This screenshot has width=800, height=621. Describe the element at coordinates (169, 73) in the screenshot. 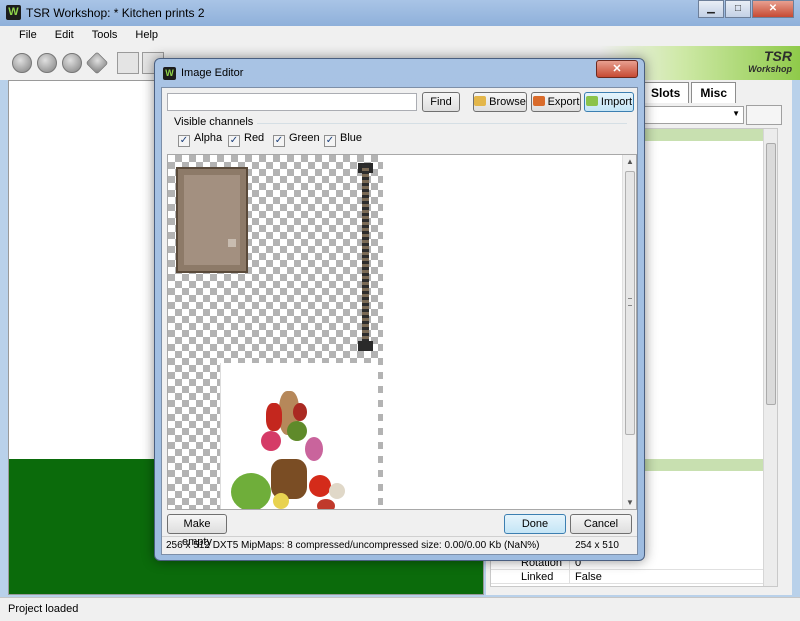

I see `dialog-app-icon: W` at that location.